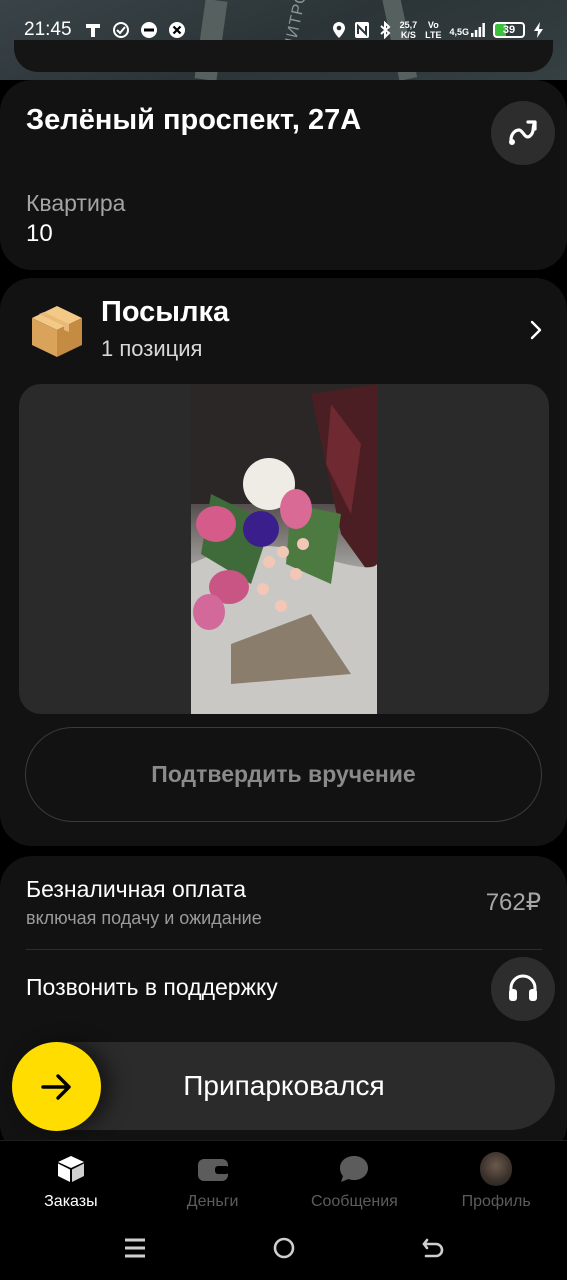 Image resolution: width=567 pixels, height=1280 pixels. I want to click on wallet-icon, so click(213, 1170).